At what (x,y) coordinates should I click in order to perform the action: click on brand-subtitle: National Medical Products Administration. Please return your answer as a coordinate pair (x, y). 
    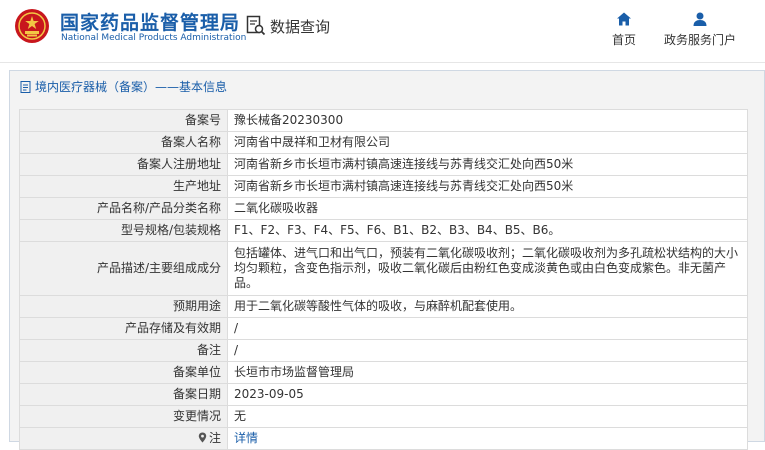
    Looking at the image, I should click on (154, 38).